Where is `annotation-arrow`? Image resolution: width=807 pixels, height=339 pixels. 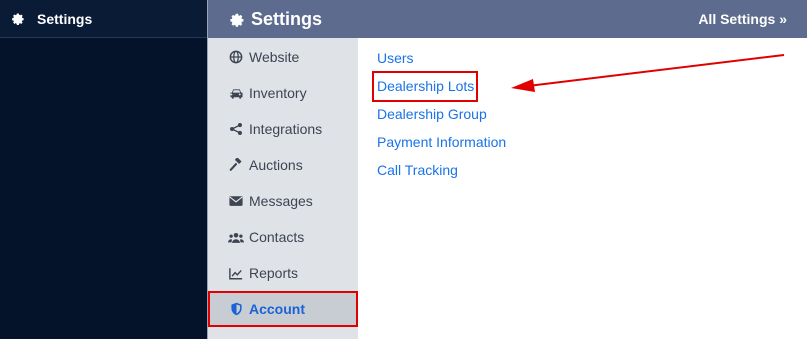 annotation-arrow is located at coordinates (648, 73).